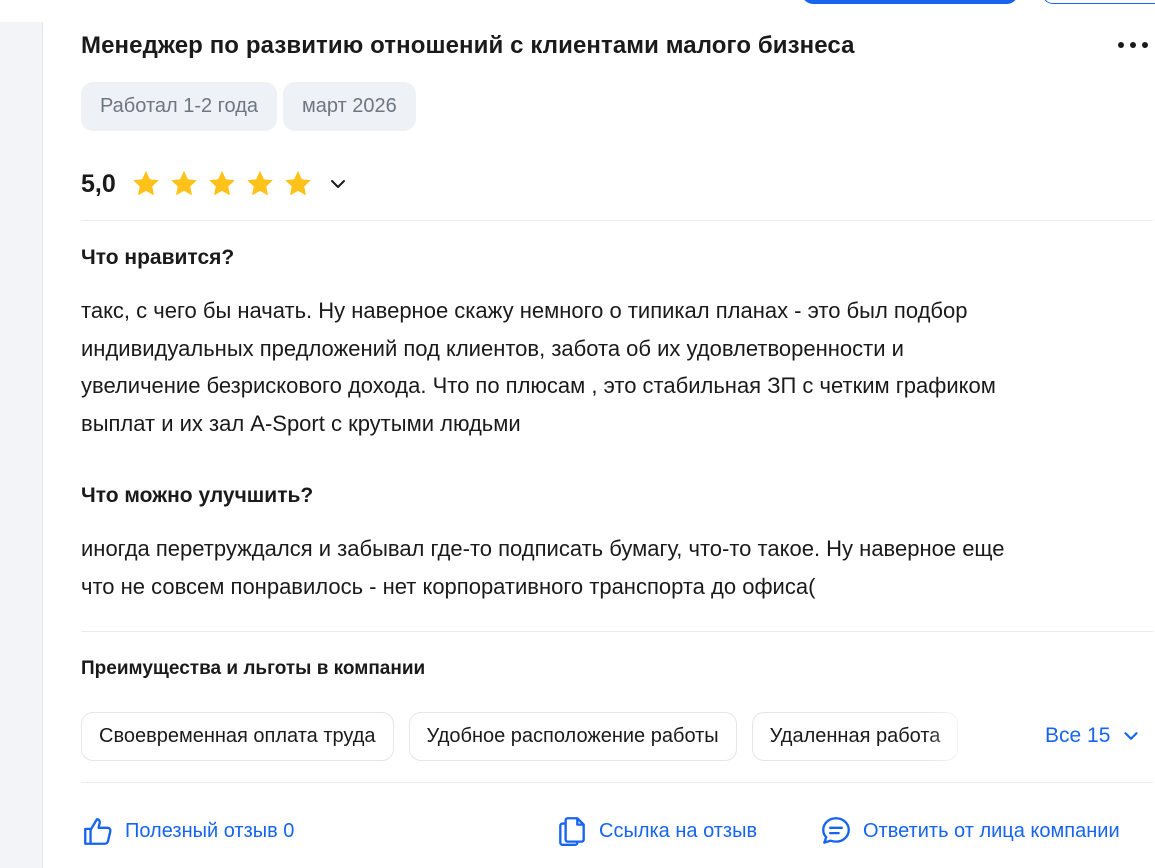 Image resolution: width=1155 pixels, height=868 pixels. I want to click on rating-value: 5,0, so click(98, 183).